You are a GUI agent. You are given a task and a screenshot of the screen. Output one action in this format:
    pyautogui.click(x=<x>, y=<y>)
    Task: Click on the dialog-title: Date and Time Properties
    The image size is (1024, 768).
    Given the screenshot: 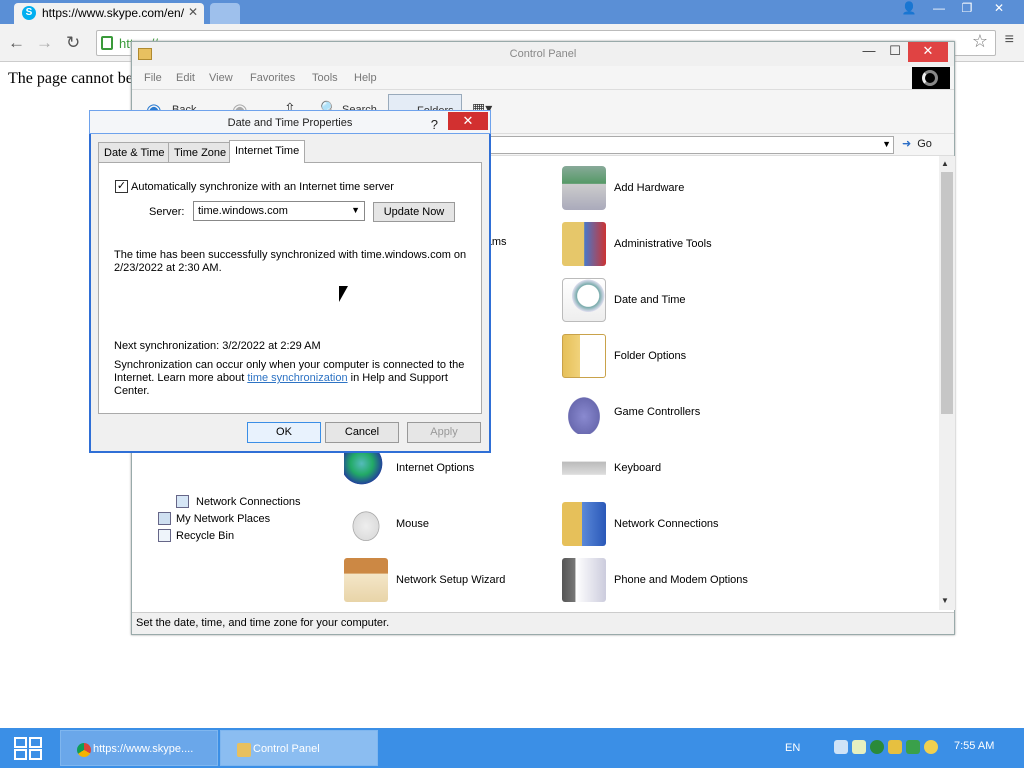 What is the action you would take?
    pyautogui.click(x=290, y=123)
    